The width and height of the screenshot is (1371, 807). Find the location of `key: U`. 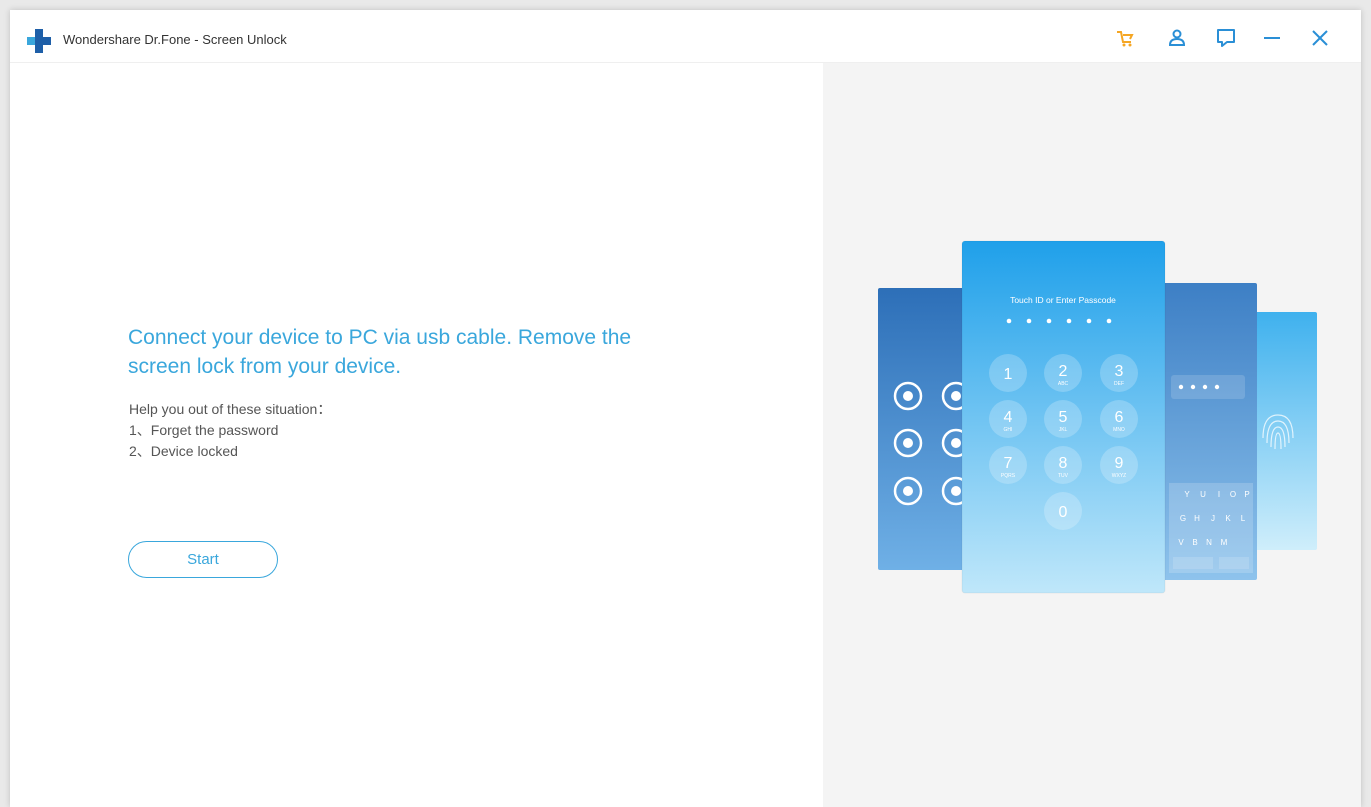

key: U is located at coordinates (1203, 494).